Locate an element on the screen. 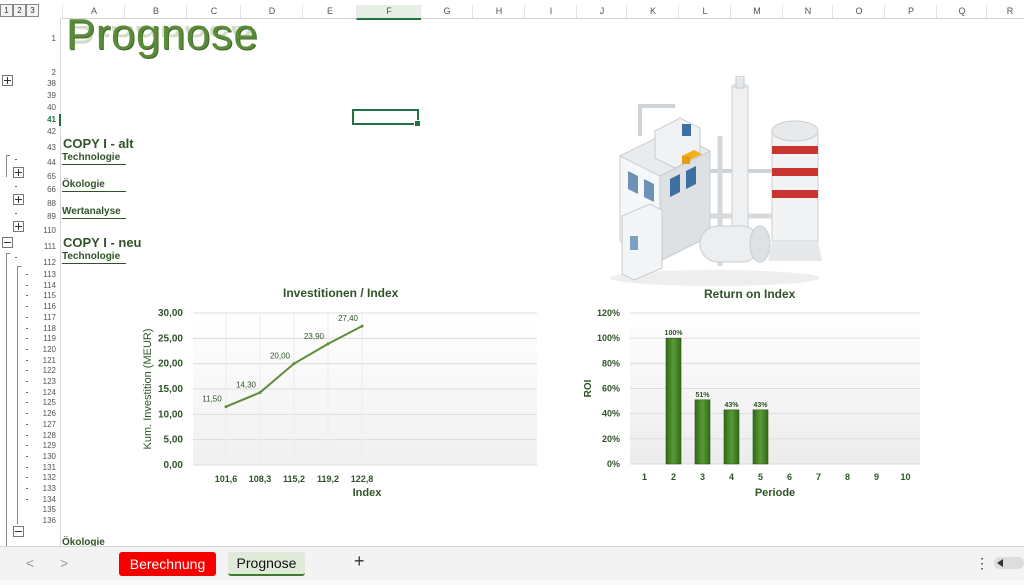  column-header-Q: Q is located at coordinates (961, 11).